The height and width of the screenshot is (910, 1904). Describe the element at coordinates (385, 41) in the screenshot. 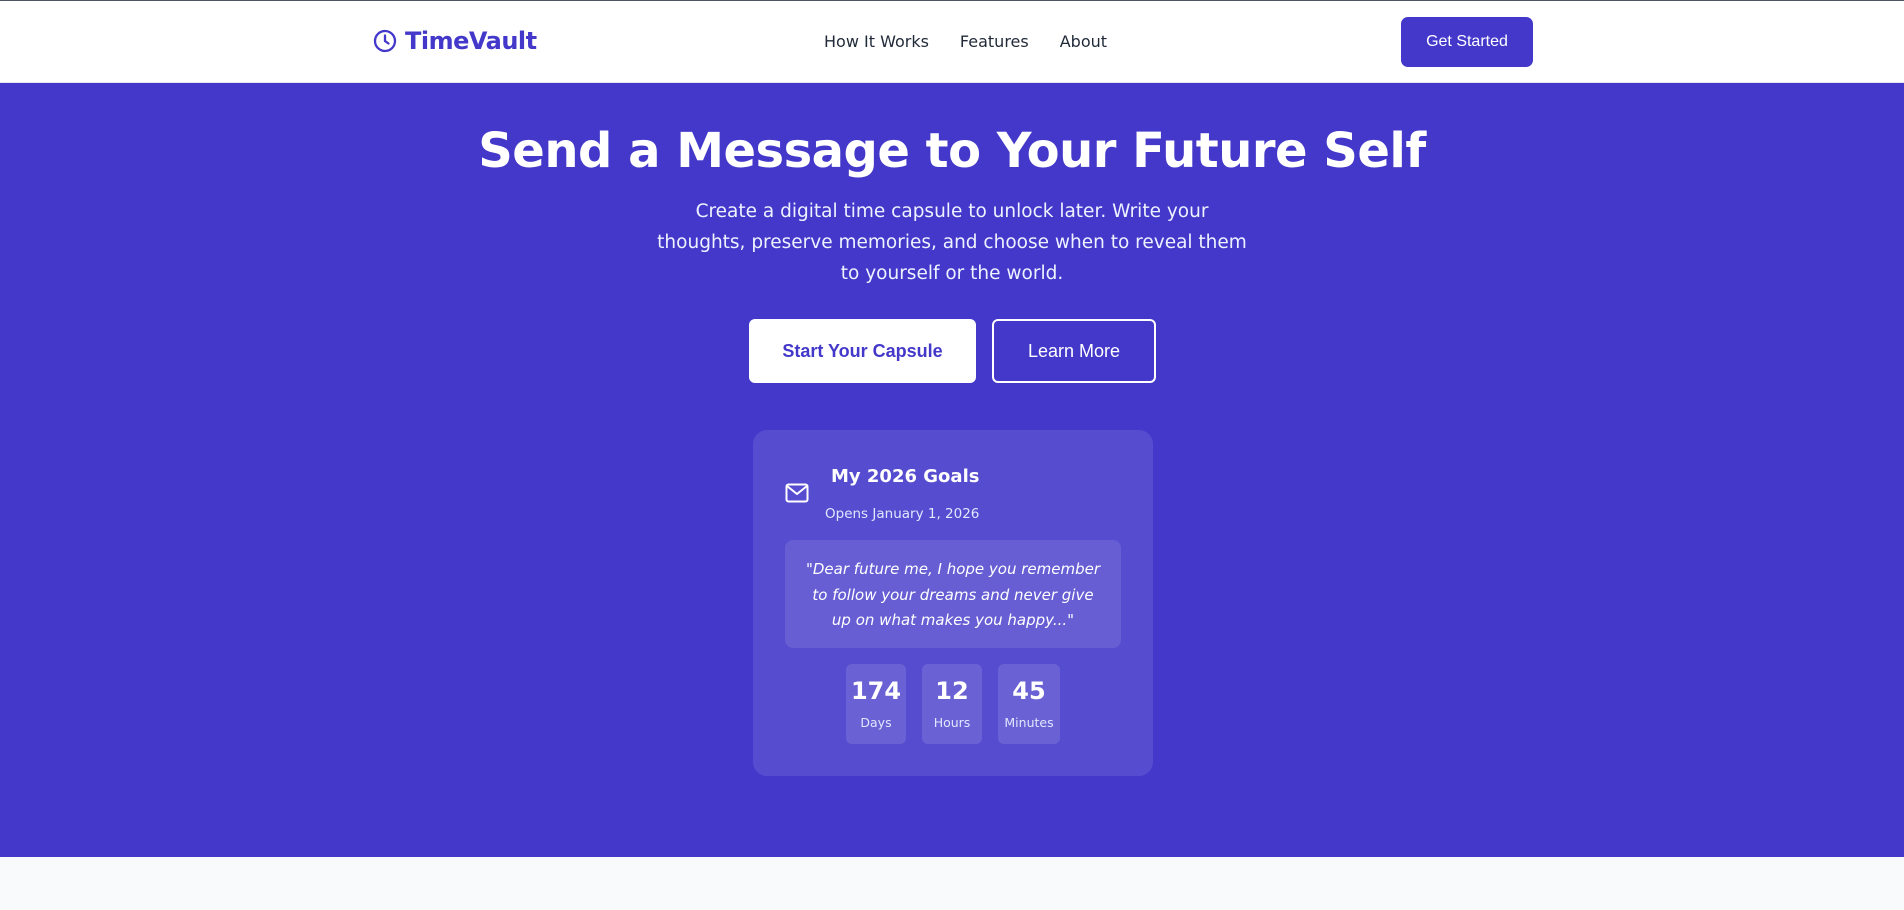

I see `clock-icon` at that location.